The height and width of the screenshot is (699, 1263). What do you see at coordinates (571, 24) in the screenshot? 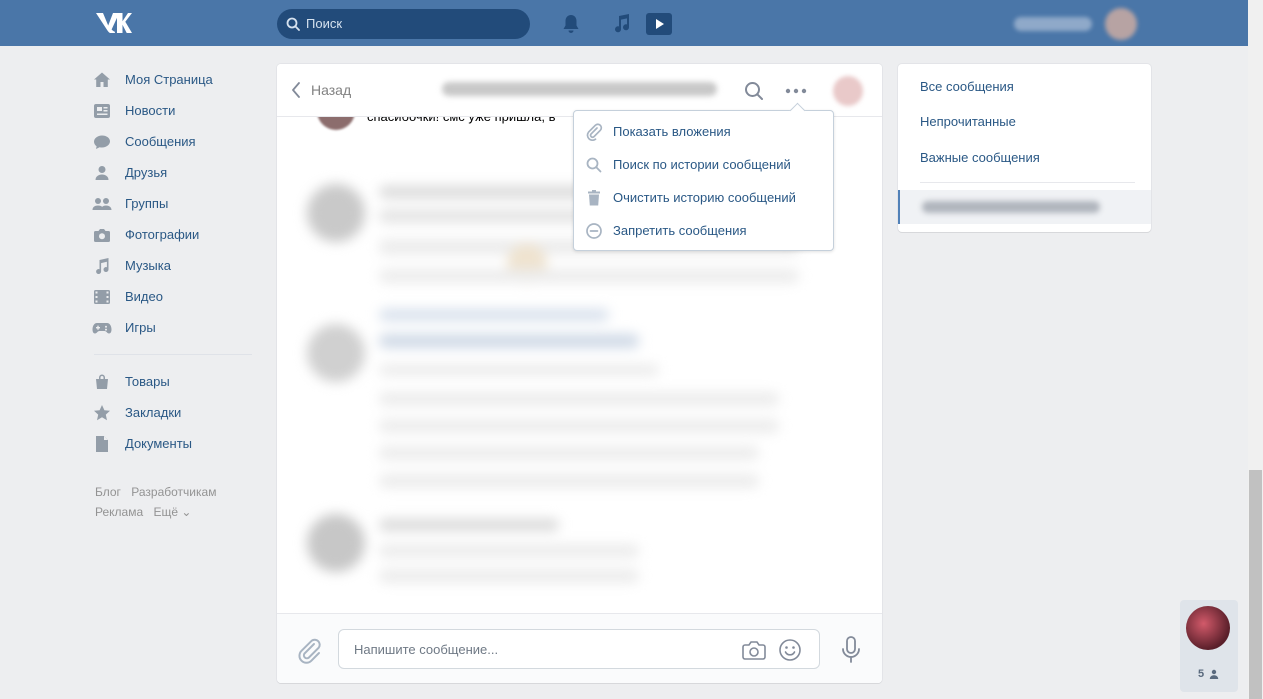
I see `bell-icon` at bounding box center [571, 24].